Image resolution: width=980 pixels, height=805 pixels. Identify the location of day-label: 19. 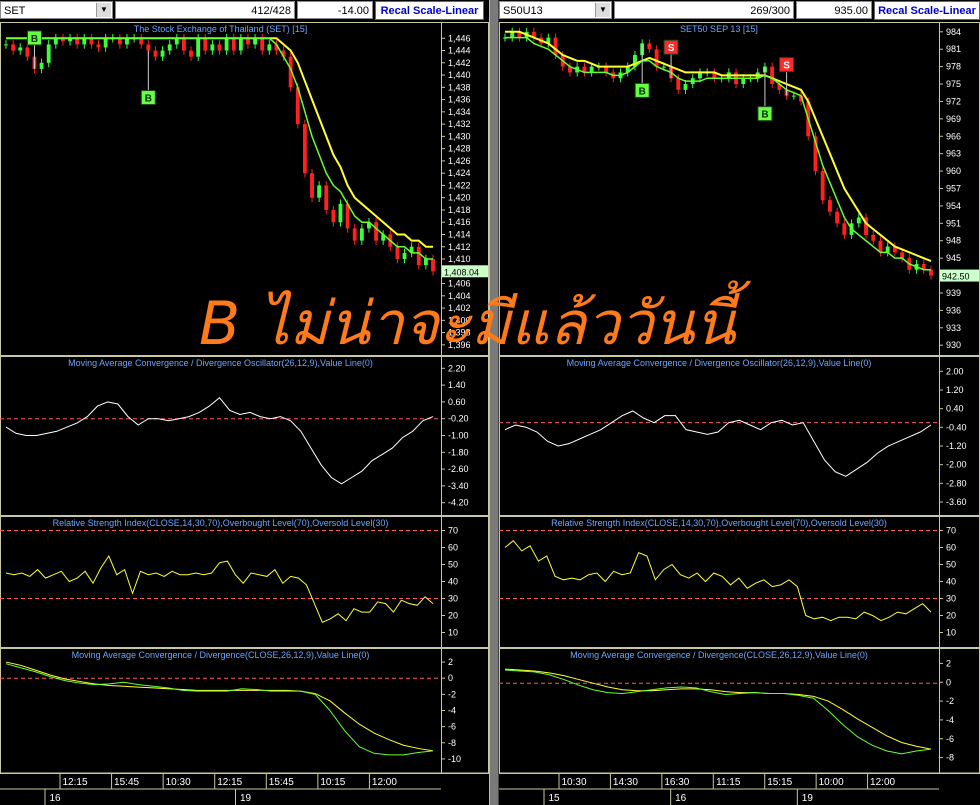
(808, 798).